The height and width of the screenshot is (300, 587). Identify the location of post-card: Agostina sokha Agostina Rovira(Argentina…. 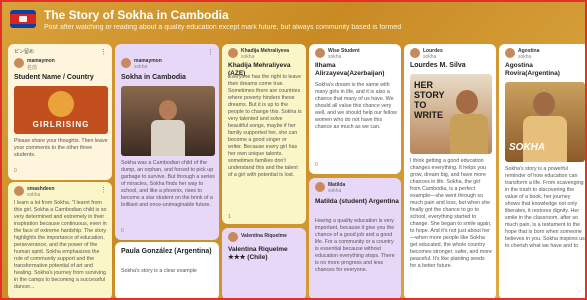
(542, 171).